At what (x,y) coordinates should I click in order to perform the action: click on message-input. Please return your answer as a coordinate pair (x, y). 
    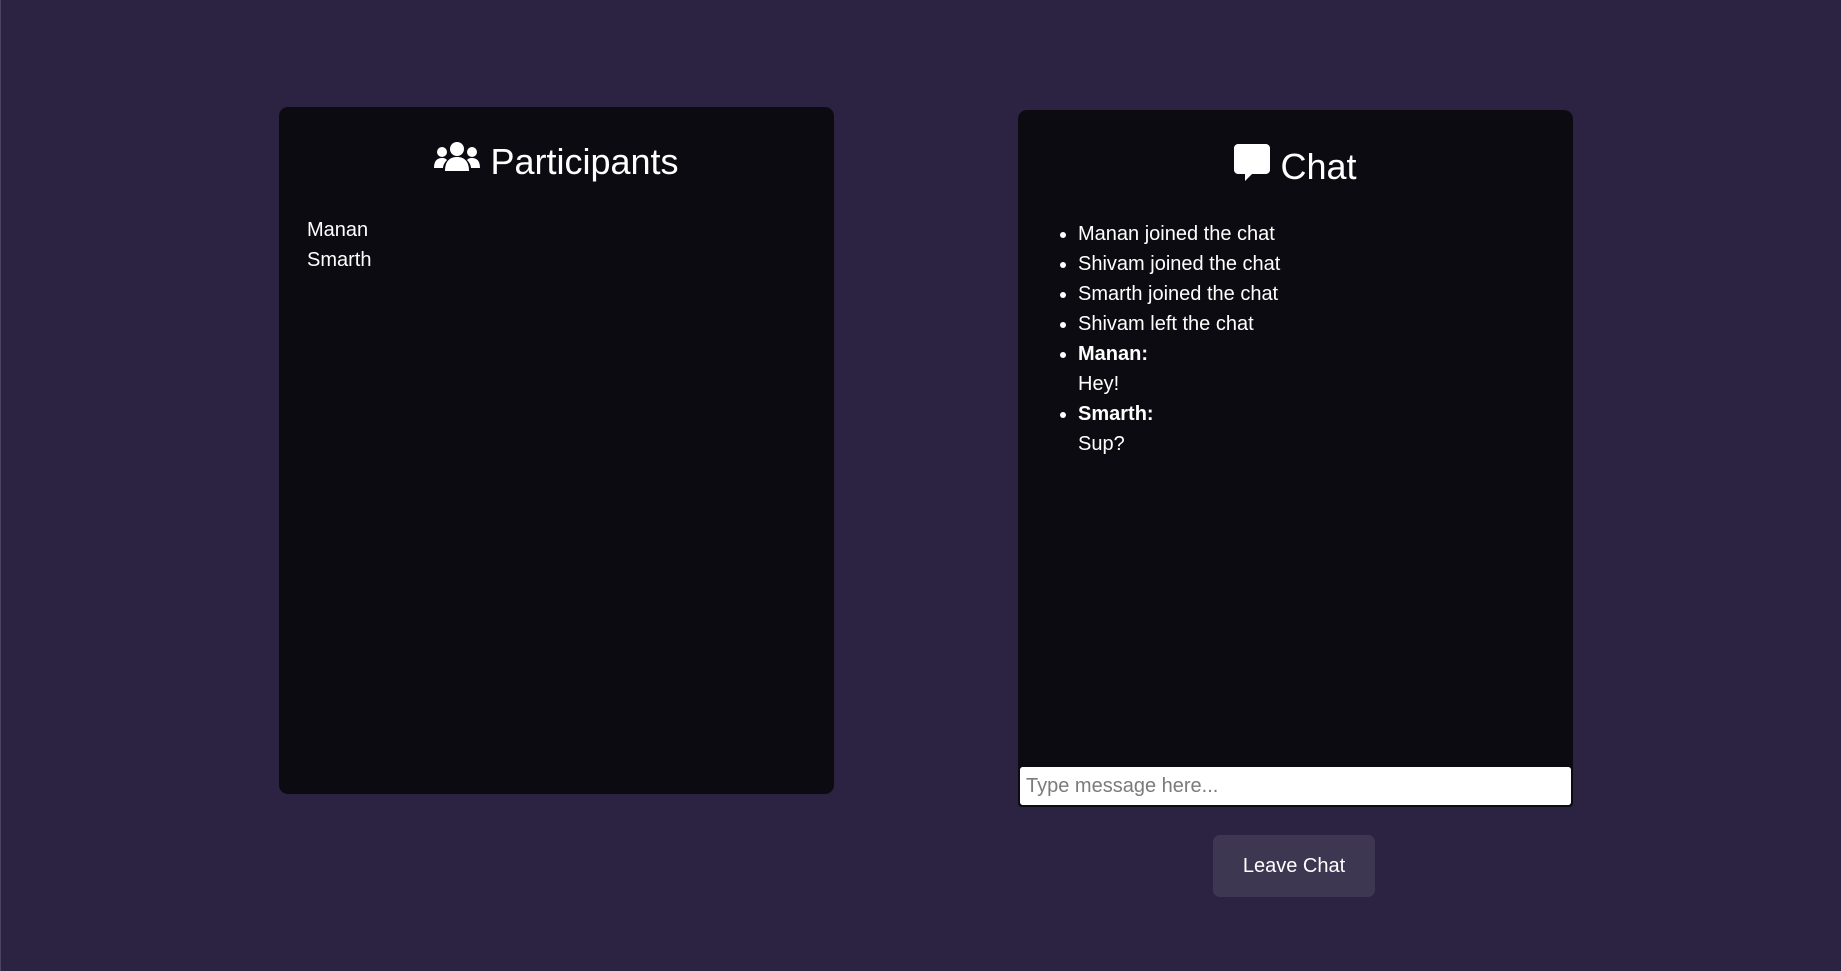
    Looking at the image, I should click on (1295, 786).